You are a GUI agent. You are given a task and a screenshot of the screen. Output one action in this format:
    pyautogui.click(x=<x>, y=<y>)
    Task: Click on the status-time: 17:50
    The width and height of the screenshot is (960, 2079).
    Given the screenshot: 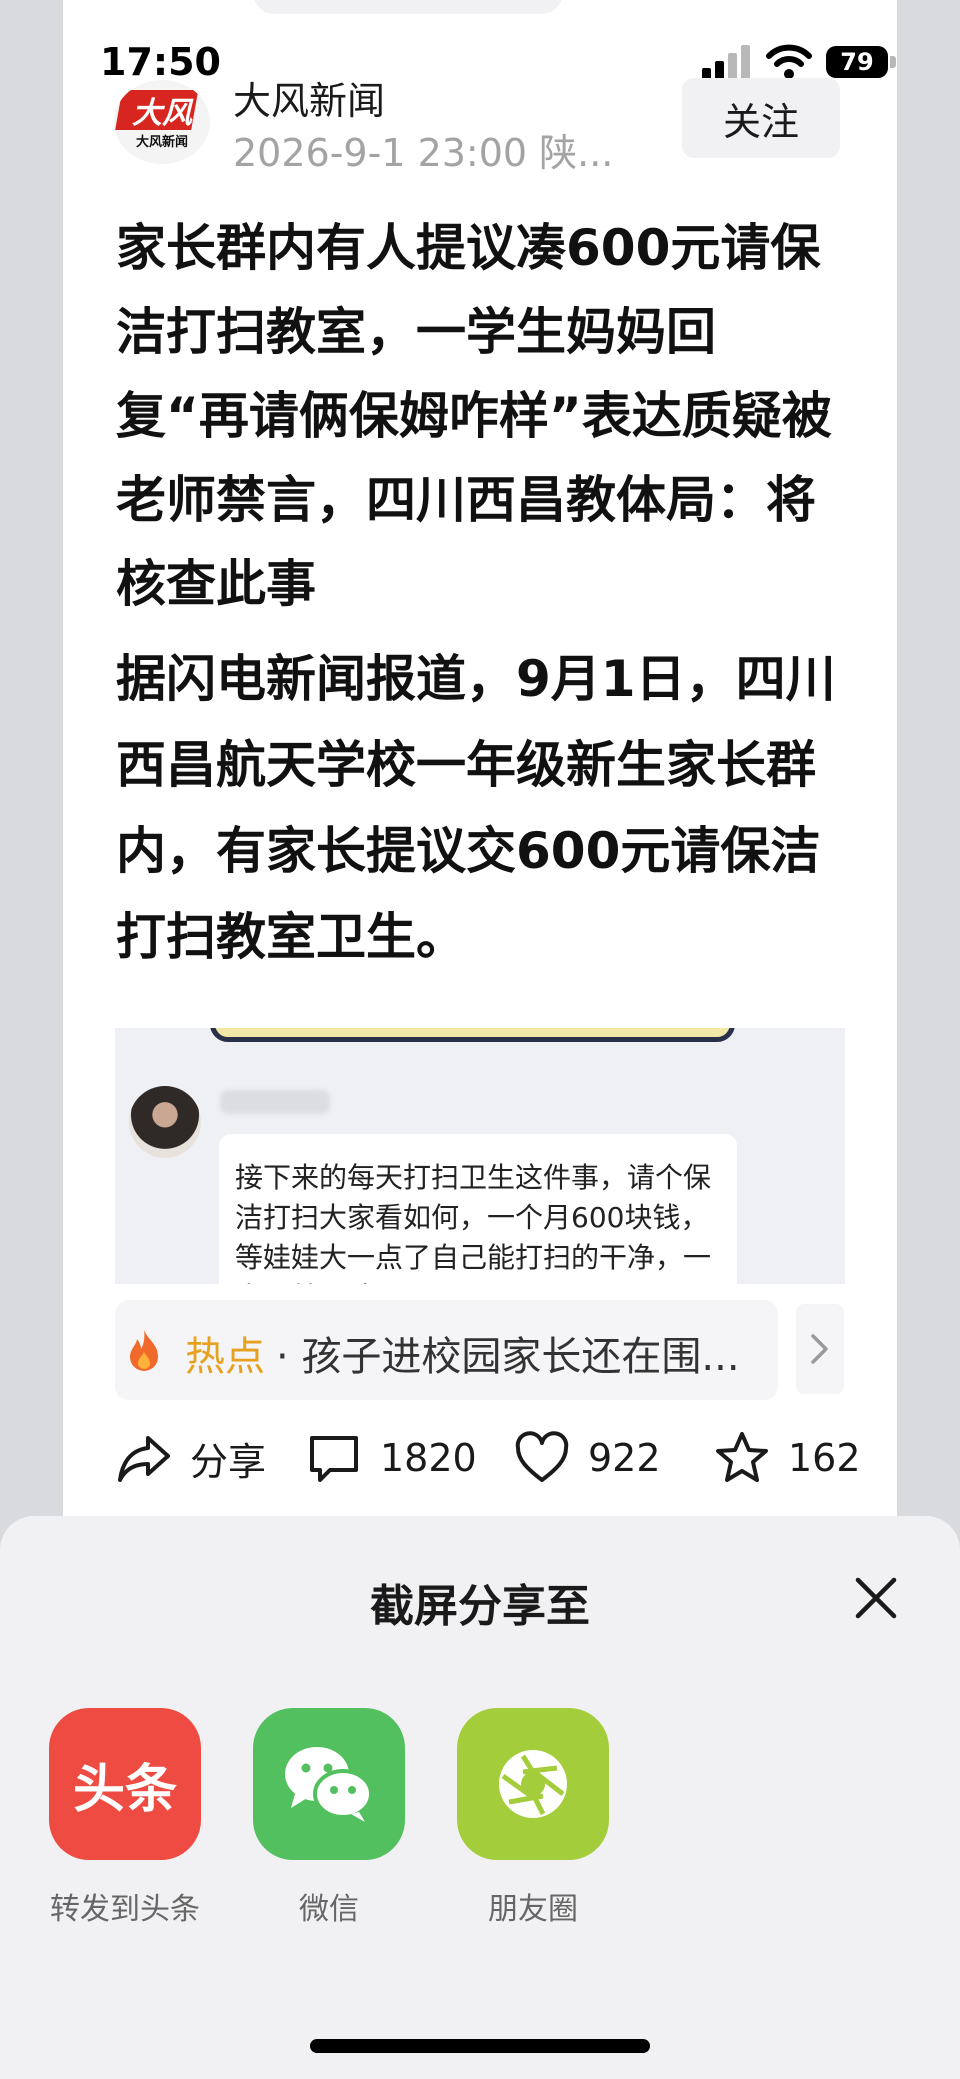 What is the action you would take?
    pyautogui.click(x=160, y=62)
    